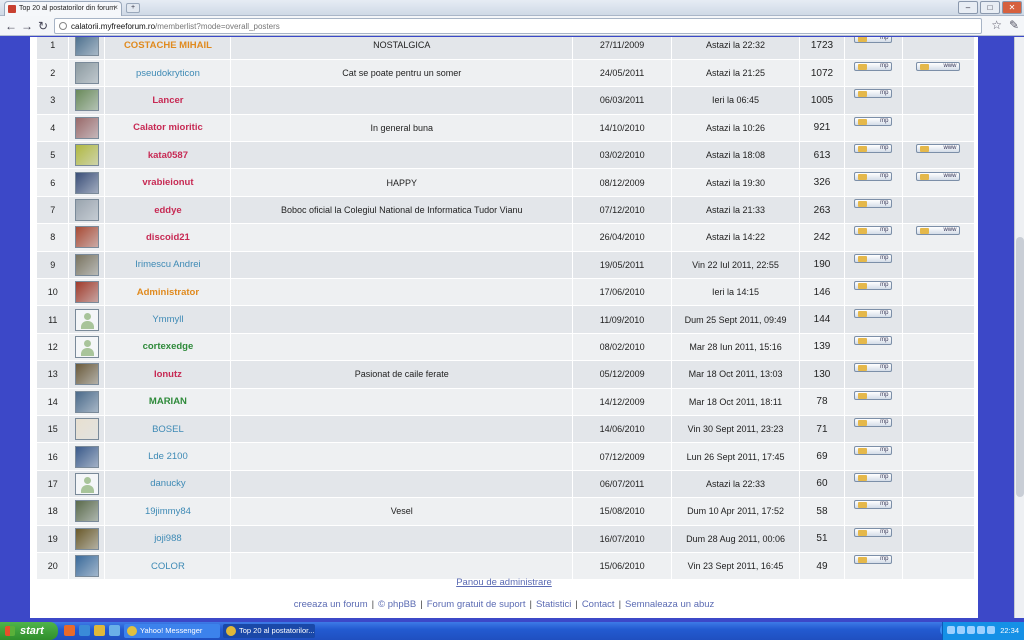 The width and height of the screenshot is (1024, 640). Describe the element at coordinates (996, 25) in the screenshot. I see `bookmark-star-icon: ☆` at that location.